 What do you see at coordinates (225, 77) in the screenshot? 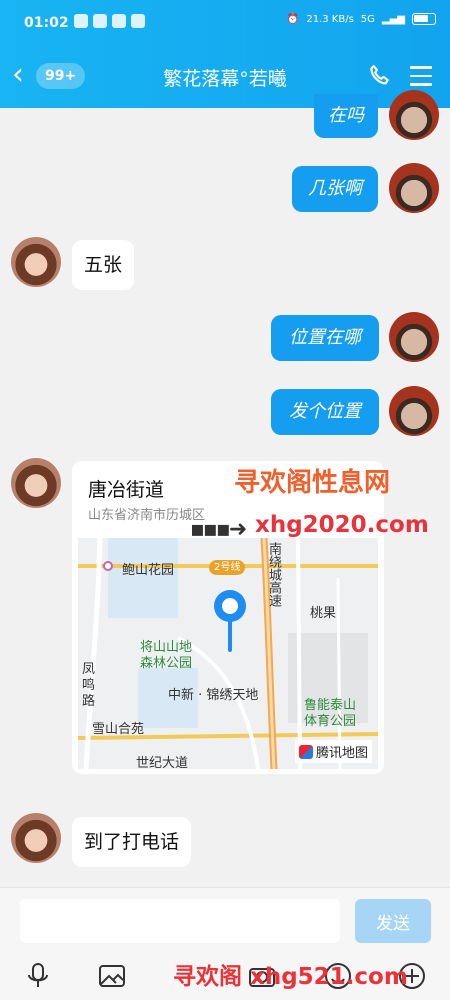
I see `chat-header: ‹ 99+ 繁花落幕°若曦` at bounding box center [225, 77].